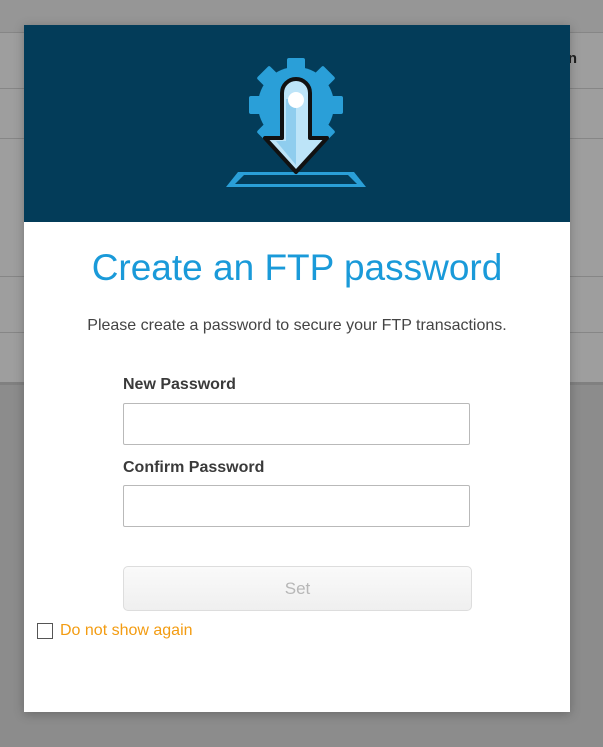 This screenshot has height=747, width=603. I want to click on do-not-show-again-option: Do not show again, so click(115, 631).